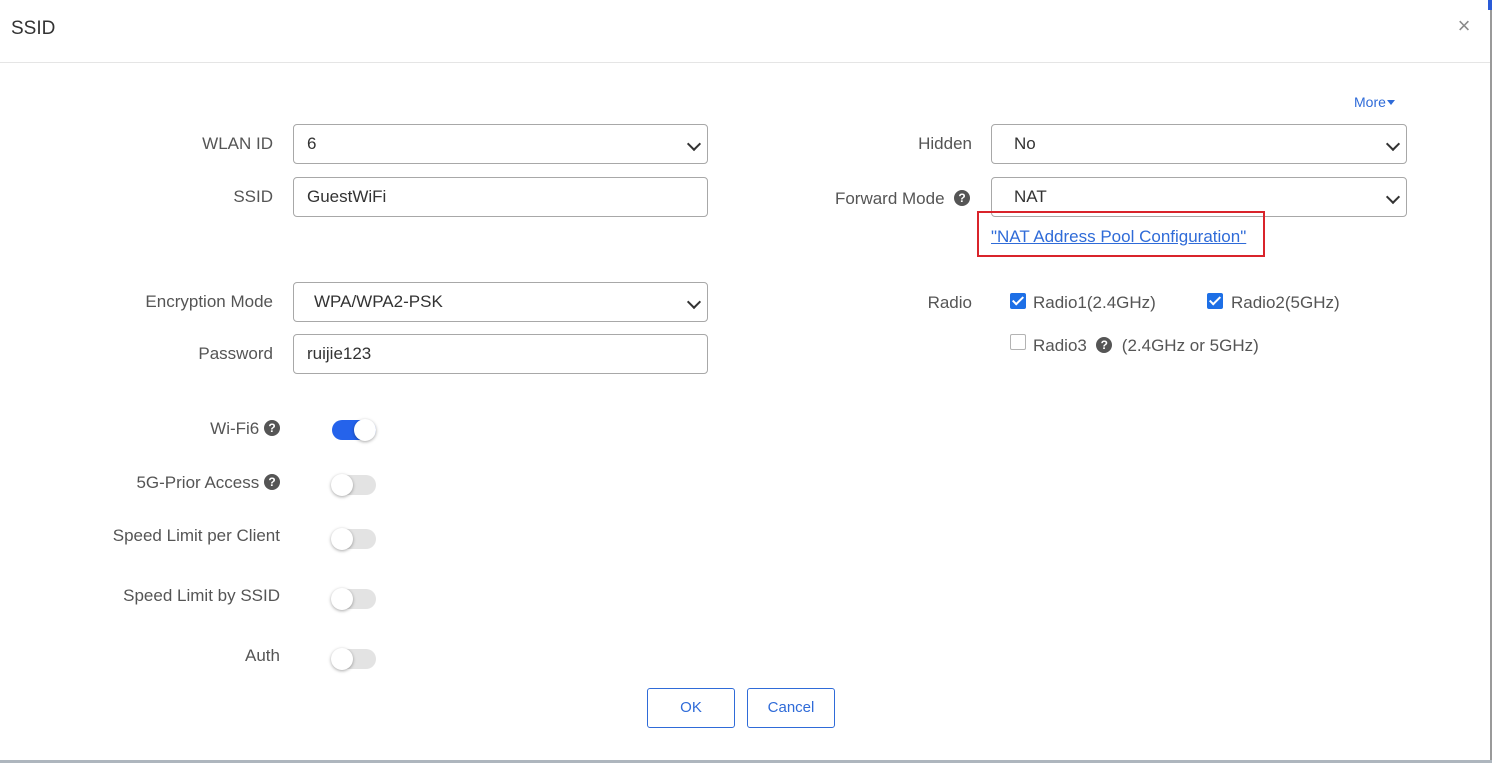 The height and width of the screenshot is (763, 1492). I want to click on caret-down-icon, so click(1390, 102).